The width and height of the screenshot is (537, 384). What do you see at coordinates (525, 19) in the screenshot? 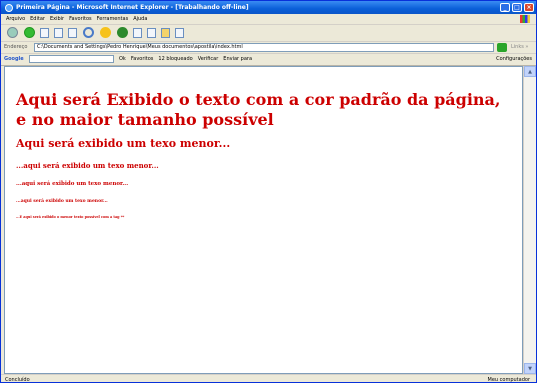
I see `windows-flag-icon` at bounding box center [525, 19].